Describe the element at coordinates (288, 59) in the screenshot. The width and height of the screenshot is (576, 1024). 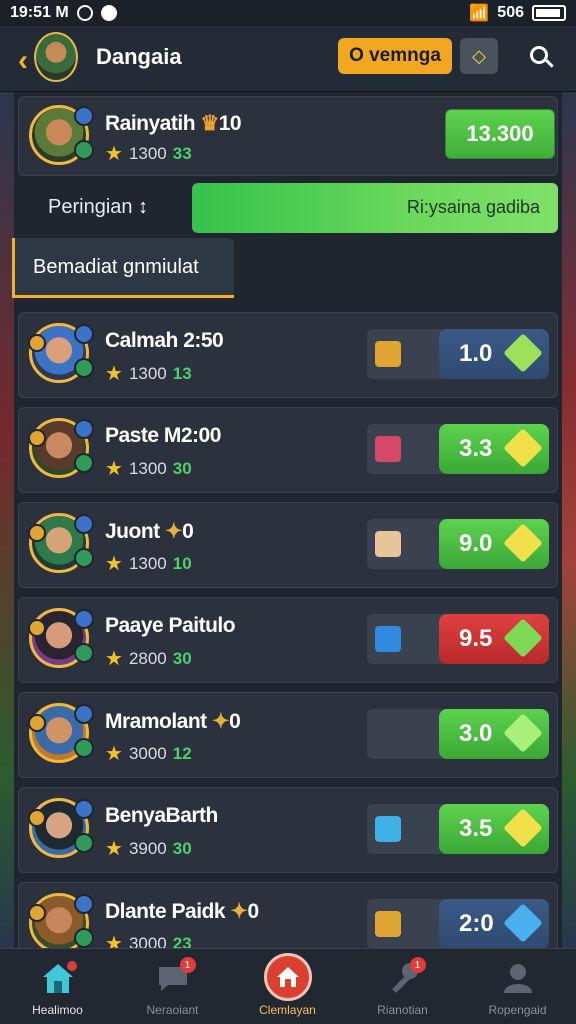
I see `app-header: ‹ Dangaia O vemnga ◇` at that location.